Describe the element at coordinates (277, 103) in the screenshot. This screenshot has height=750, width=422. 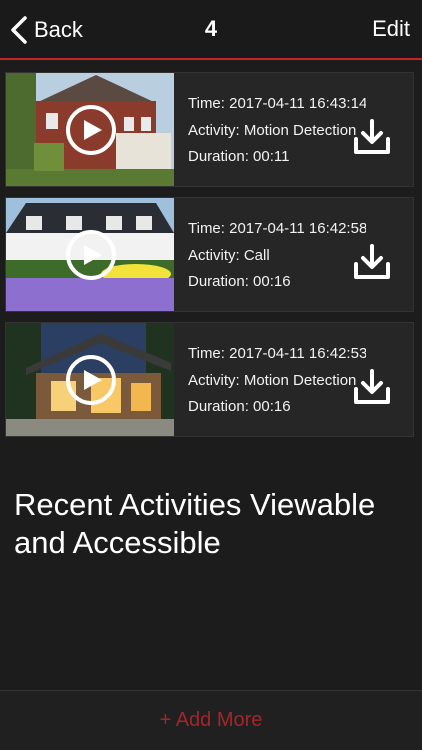
I see `activity-time: Time: 2017-04-11 16:43:14` at that location.